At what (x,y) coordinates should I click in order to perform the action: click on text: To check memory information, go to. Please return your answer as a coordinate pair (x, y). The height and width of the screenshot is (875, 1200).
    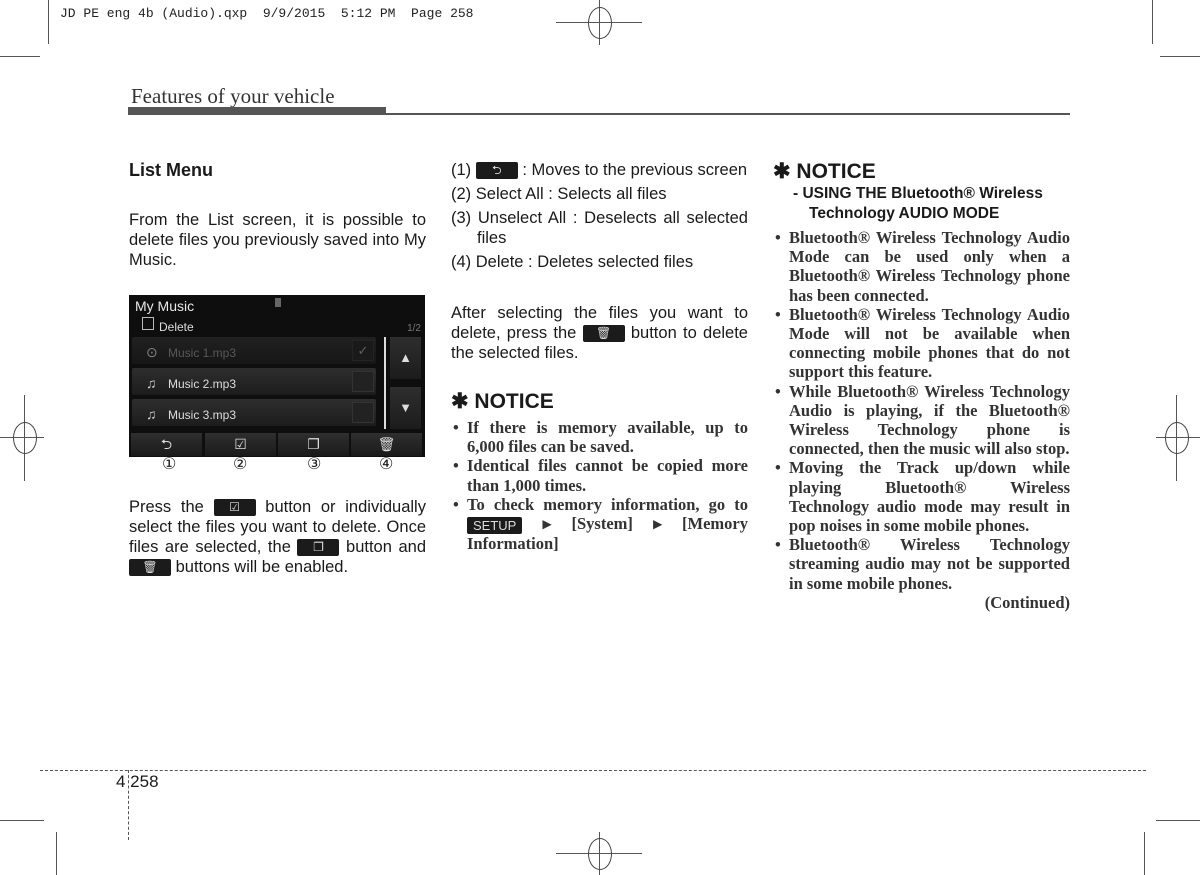
    Looking at the image, I should click on (607, 504).